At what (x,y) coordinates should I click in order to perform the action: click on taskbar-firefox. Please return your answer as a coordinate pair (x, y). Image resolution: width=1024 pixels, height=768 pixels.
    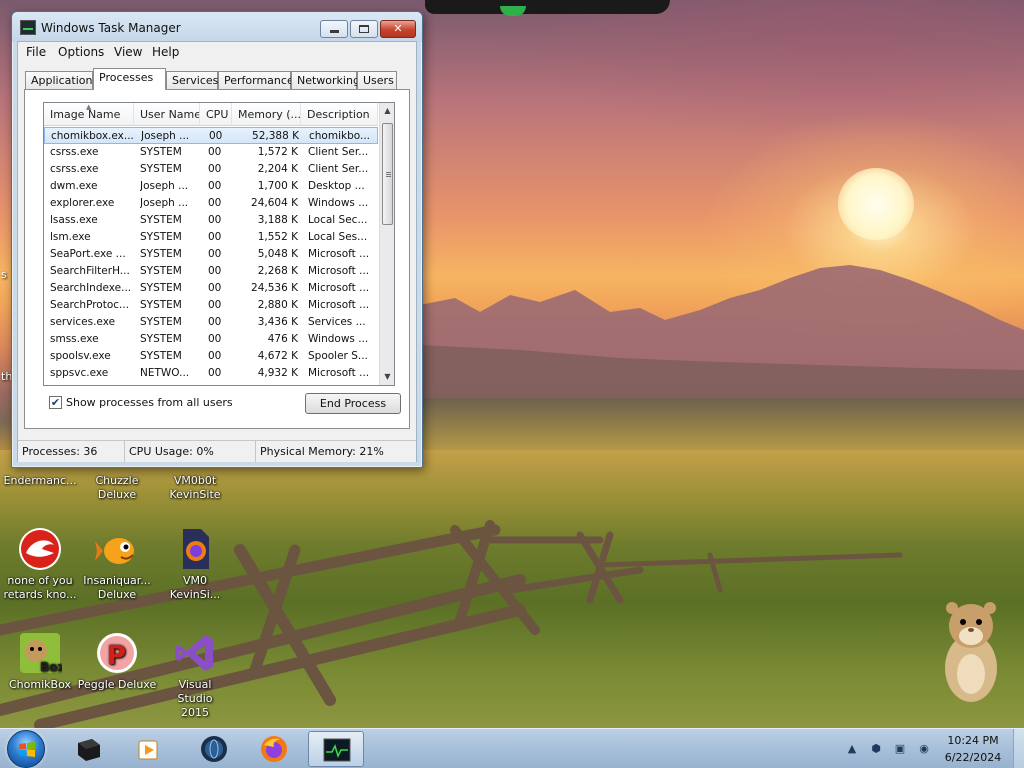
    Looking at the image, I should click on (274, 749).